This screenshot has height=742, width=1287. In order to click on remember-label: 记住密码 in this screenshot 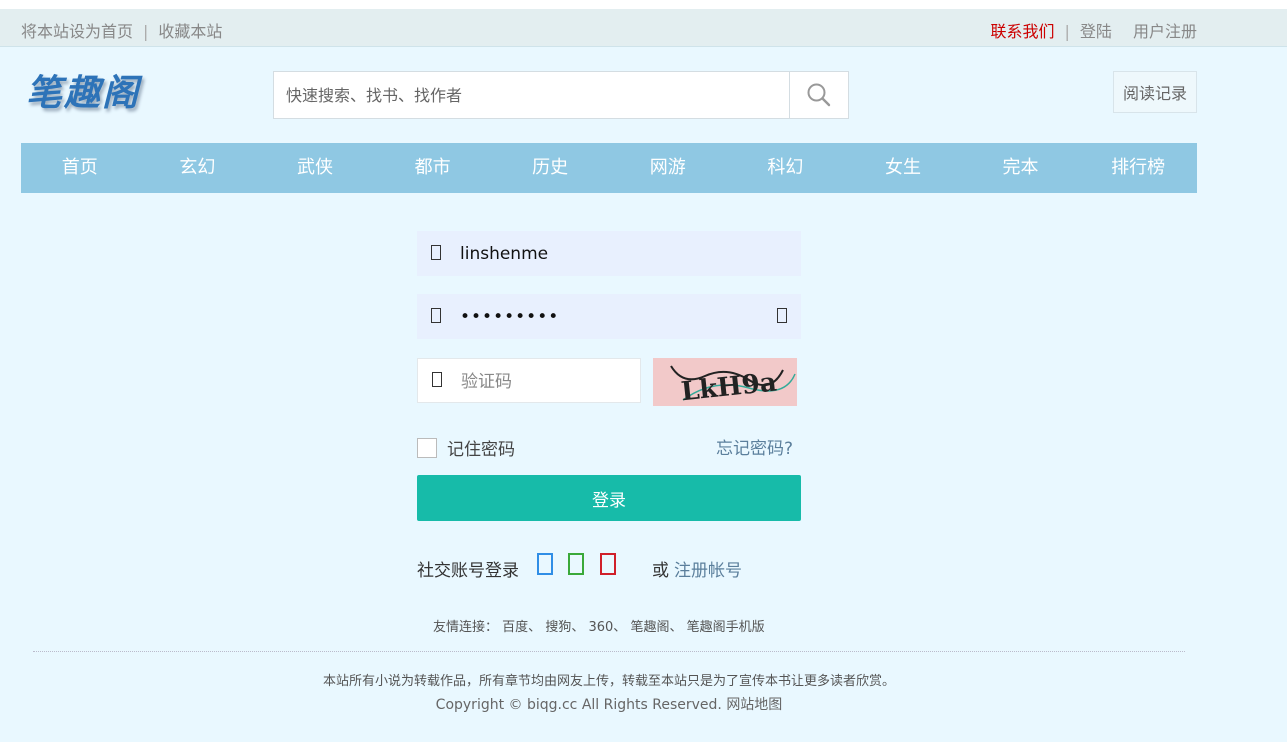, I will do `click(481, 450)`.